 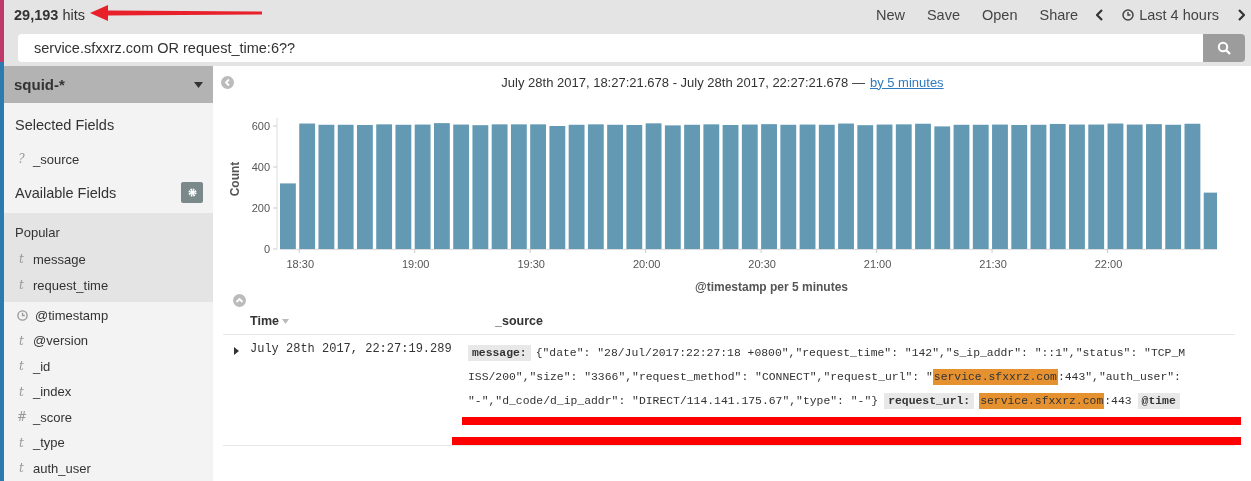 I want to click on x-tick-label: 18:30, so click(x=300, y=264).